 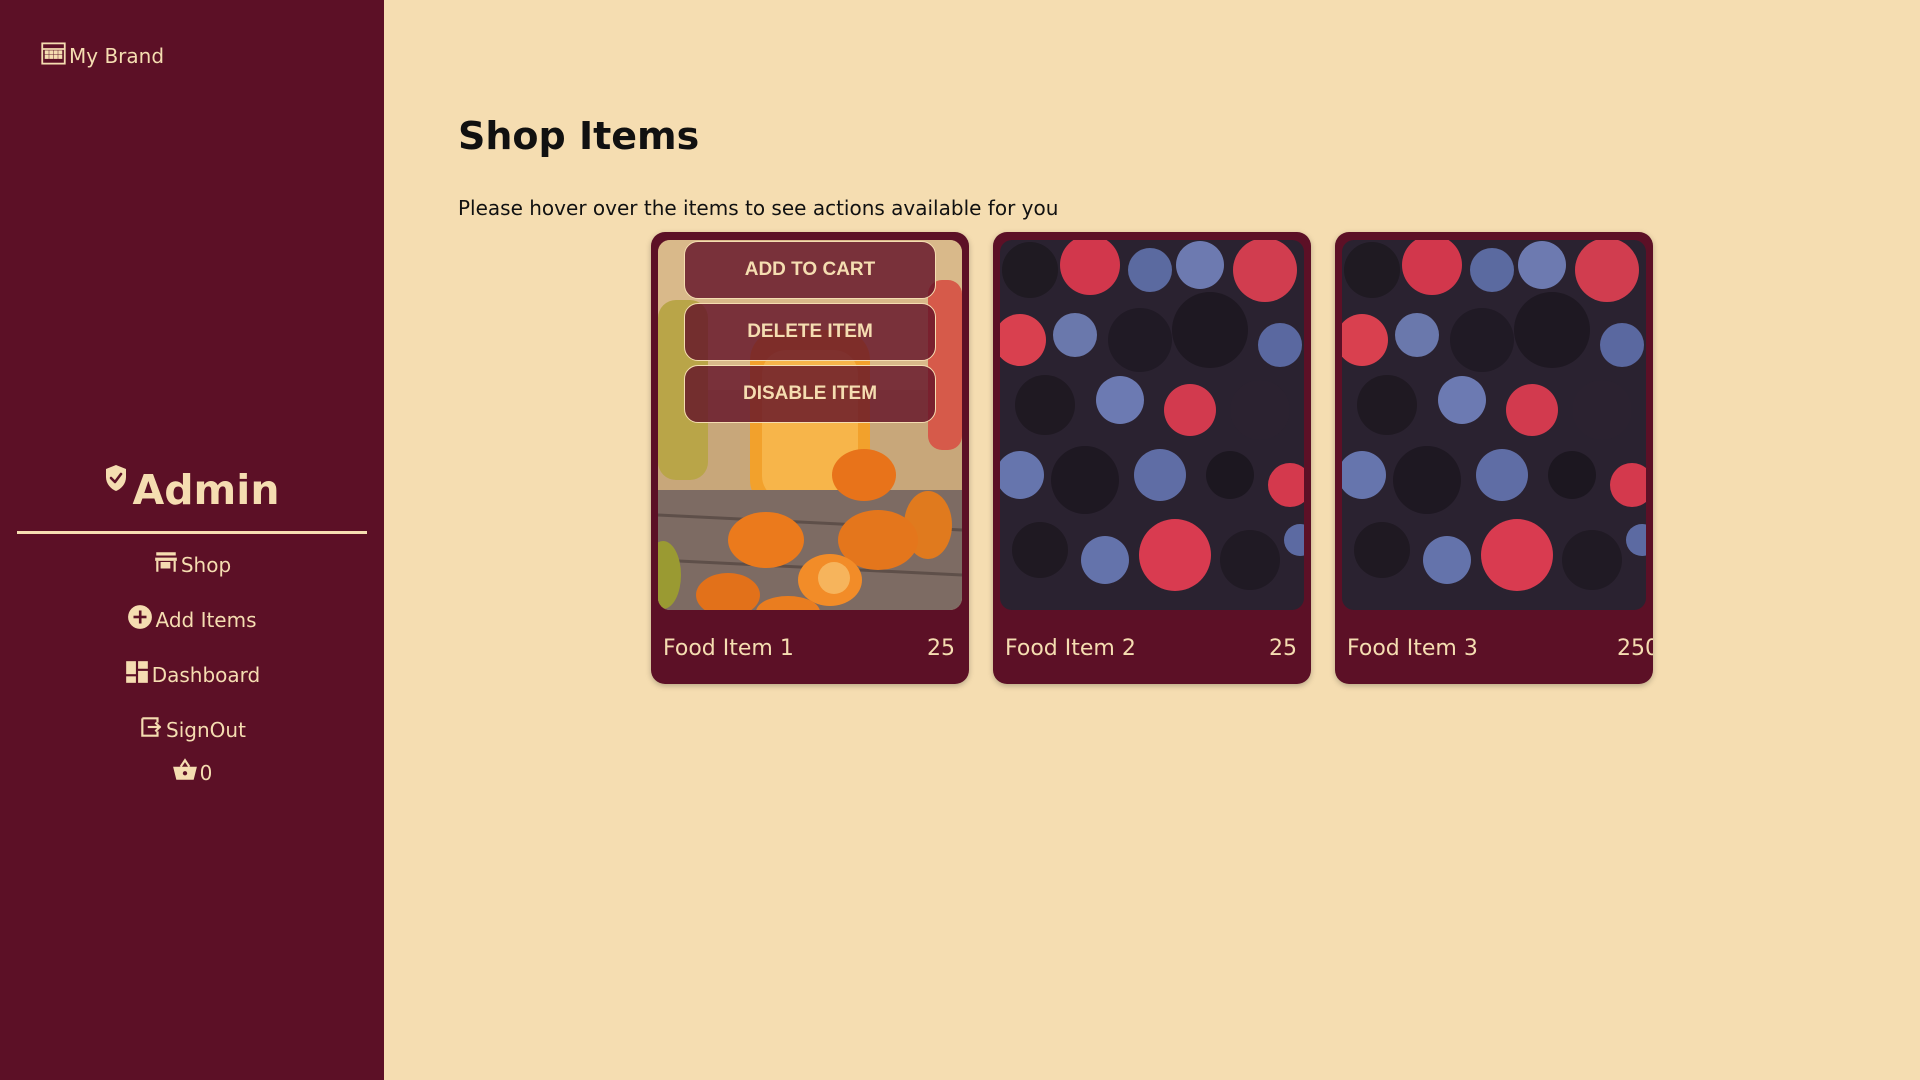 What do you see at coordinates (206, 619) in the screenshot?
I see `sidebar-item-label: Add Items` at bounding box center [206, 619].